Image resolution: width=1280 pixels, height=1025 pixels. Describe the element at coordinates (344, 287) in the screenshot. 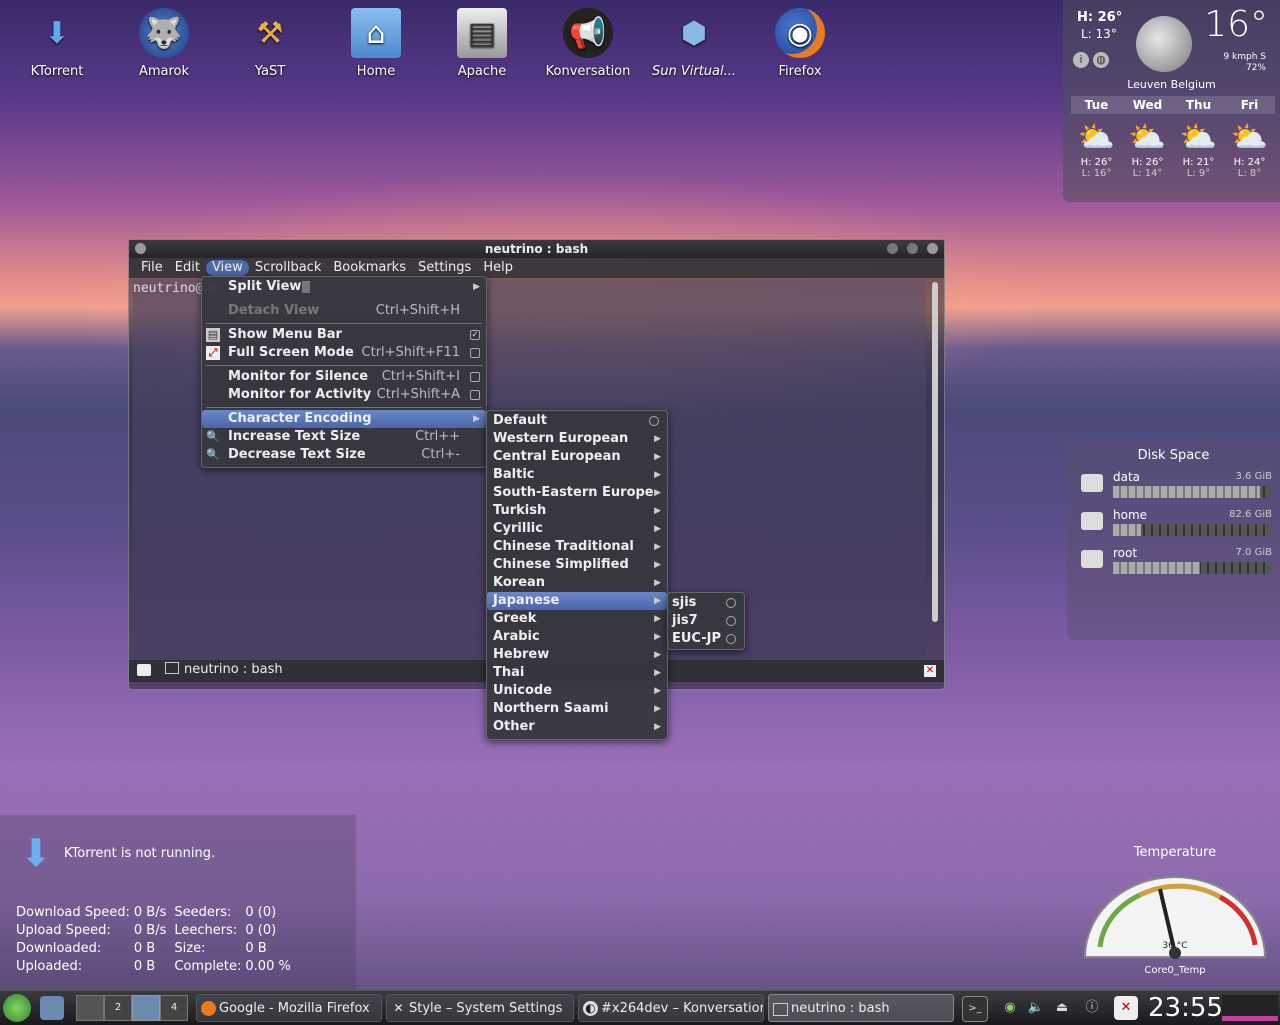

I see `menu-item-split-view: Split View ▶` at that location.